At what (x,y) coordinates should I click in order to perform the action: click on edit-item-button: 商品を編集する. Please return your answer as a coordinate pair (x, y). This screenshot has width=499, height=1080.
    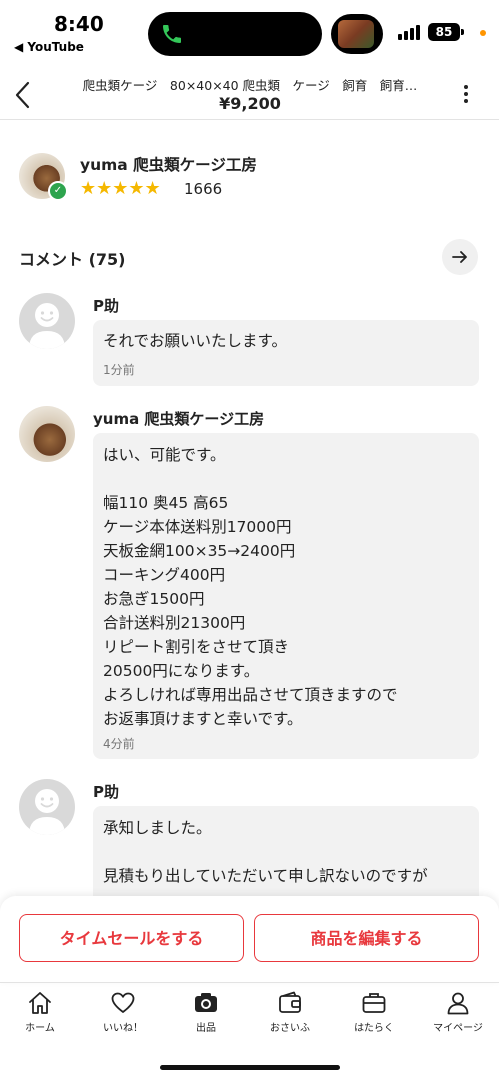
    Looking at the image, I should click on (366, 938).